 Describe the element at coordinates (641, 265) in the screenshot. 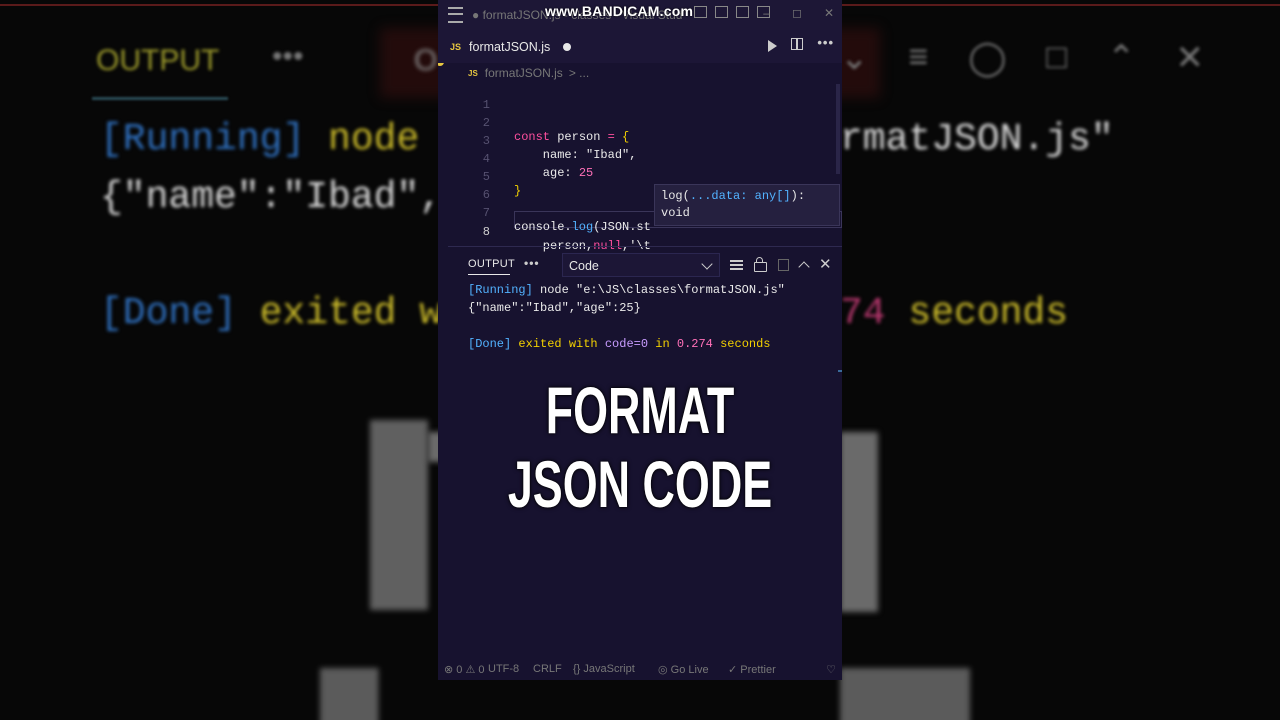

I see `output-channel-select: Code` at that location.